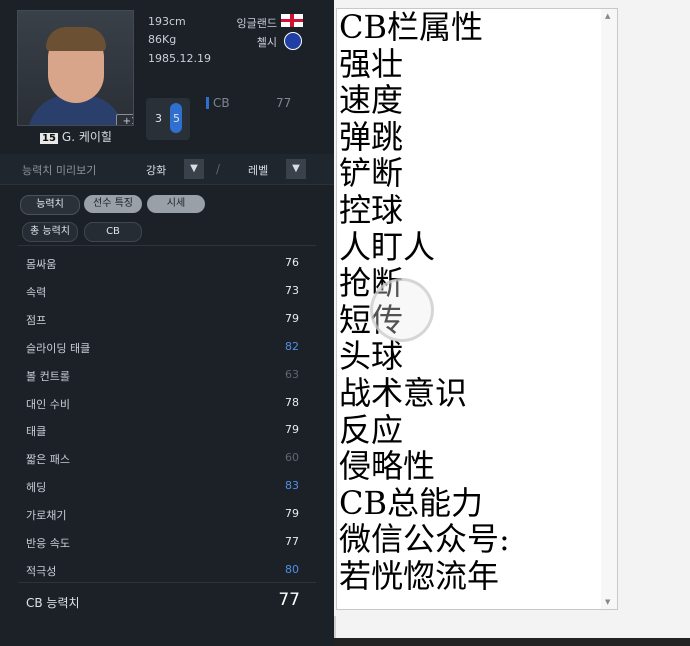  What do you see at coordinates (46, 516) in the screenshot?
I see `stat-label: 가로채기` at bounding box center [46, 516].